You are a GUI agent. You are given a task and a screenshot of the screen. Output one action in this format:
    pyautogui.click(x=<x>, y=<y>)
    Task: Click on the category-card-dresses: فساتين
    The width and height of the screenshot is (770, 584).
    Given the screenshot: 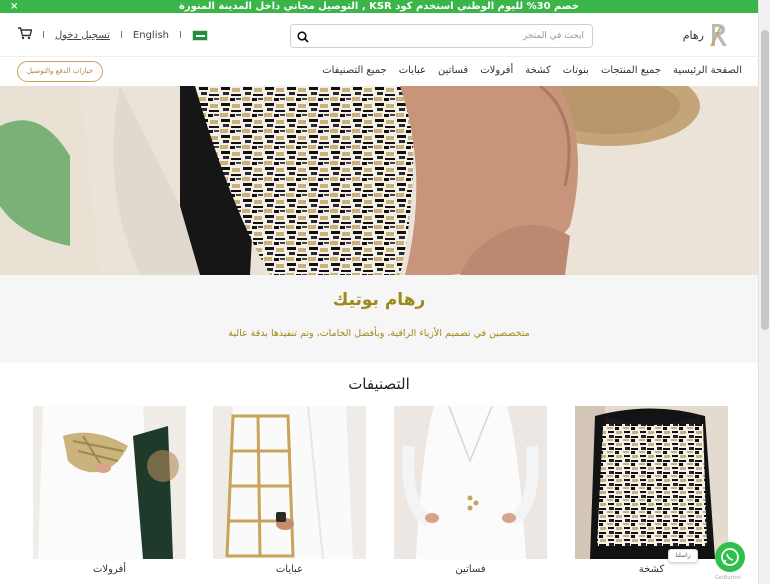 What is the action you would take?
    pyautogui.click(x=470, y=490)
    